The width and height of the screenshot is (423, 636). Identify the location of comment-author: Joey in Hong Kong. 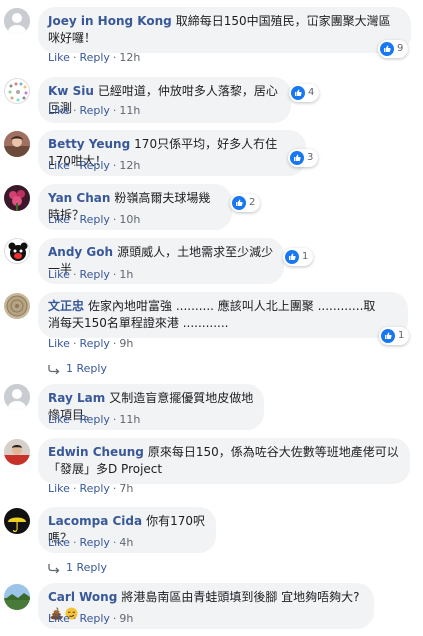
(110, 21).